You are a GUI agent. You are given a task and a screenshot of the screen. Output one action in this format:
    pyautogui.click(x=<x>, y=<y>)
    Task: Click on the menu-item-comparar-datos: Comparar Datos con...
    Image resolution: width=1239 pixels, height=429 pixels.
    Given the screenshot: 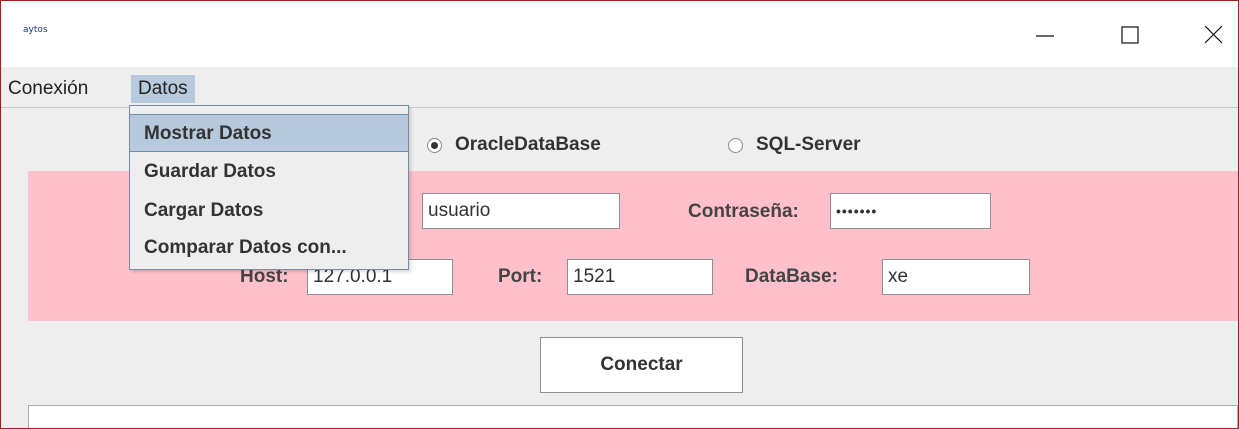 What is the action you would take?
    pyautogui.click(x=269, y=248)
    